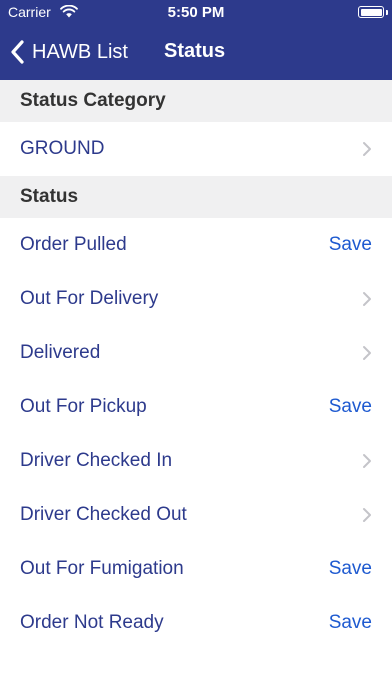 Image resolution: width=392 pixels, height=696 pixels. I want to click on status-time: 5:50 PM, so click(196, 12).